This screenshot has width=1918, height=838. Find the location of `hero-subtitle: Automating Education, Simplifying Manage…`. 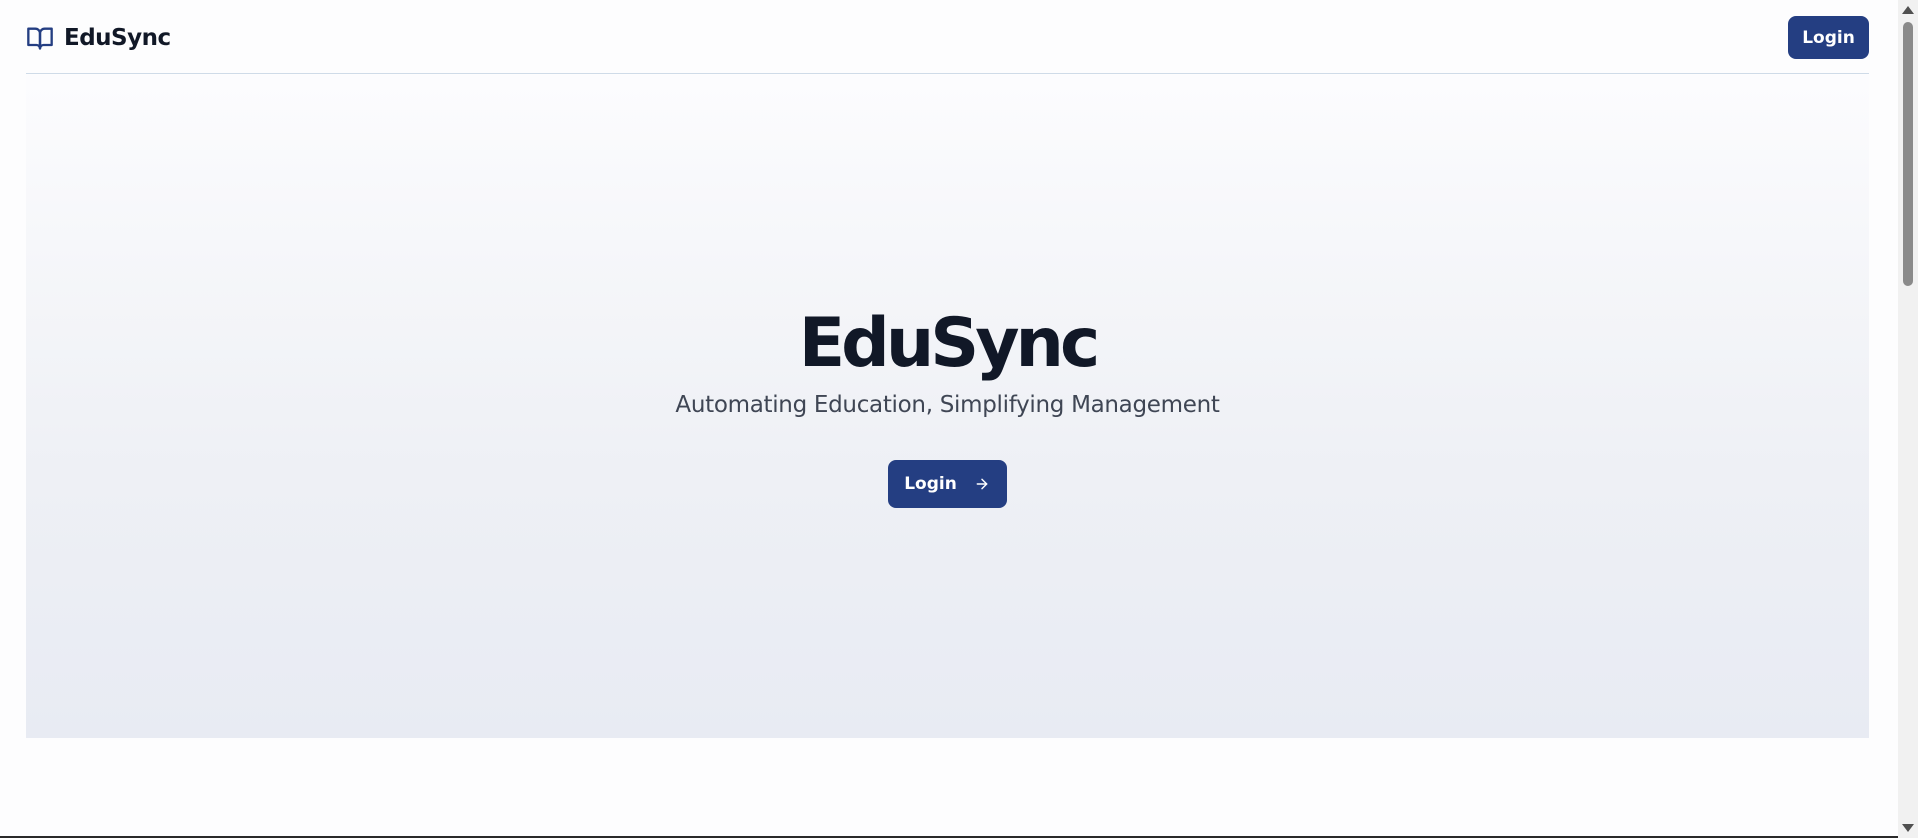

hero-subtitle: Automating Education, Simplifying Manage… is located at coordinates (947, 405).